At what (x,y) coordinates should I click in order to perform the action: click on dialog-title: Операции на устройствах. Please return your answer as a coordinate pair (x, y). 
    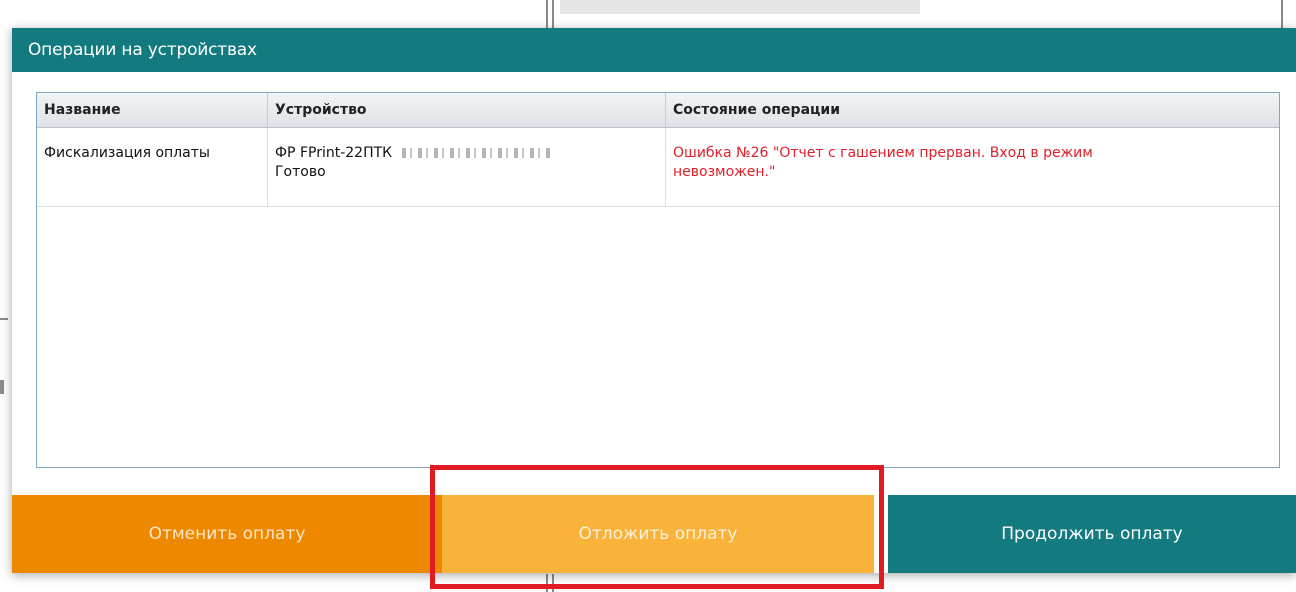
    Looking at the image, I should click on (654, 50).